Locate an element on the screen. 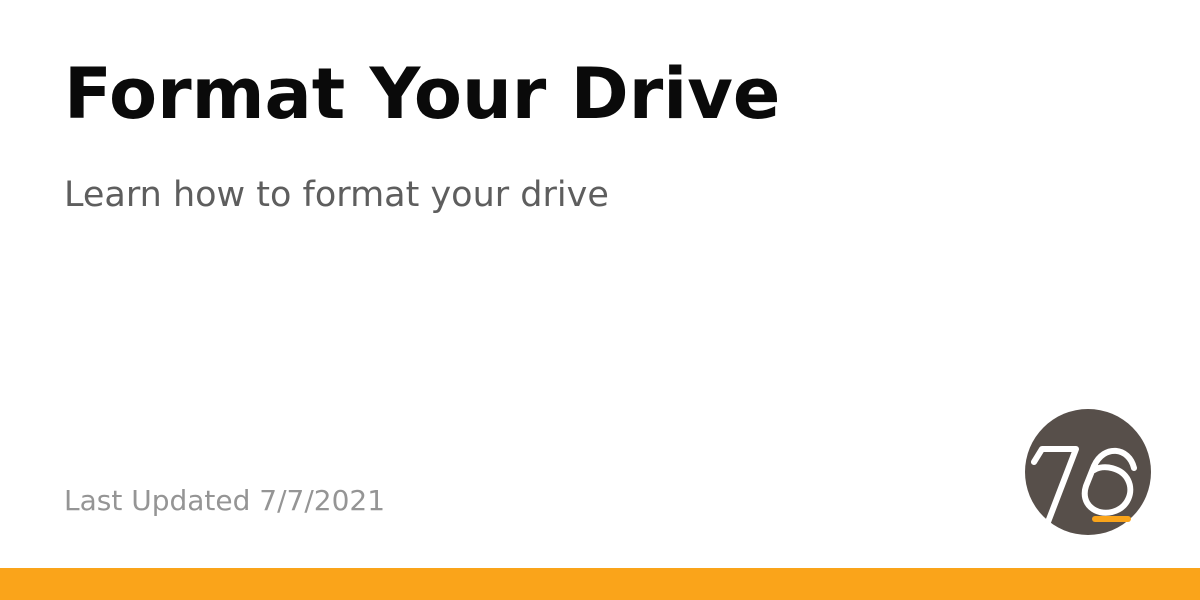  page-subtitle: Learn how to format your drive is located at coordinates (336, 195).